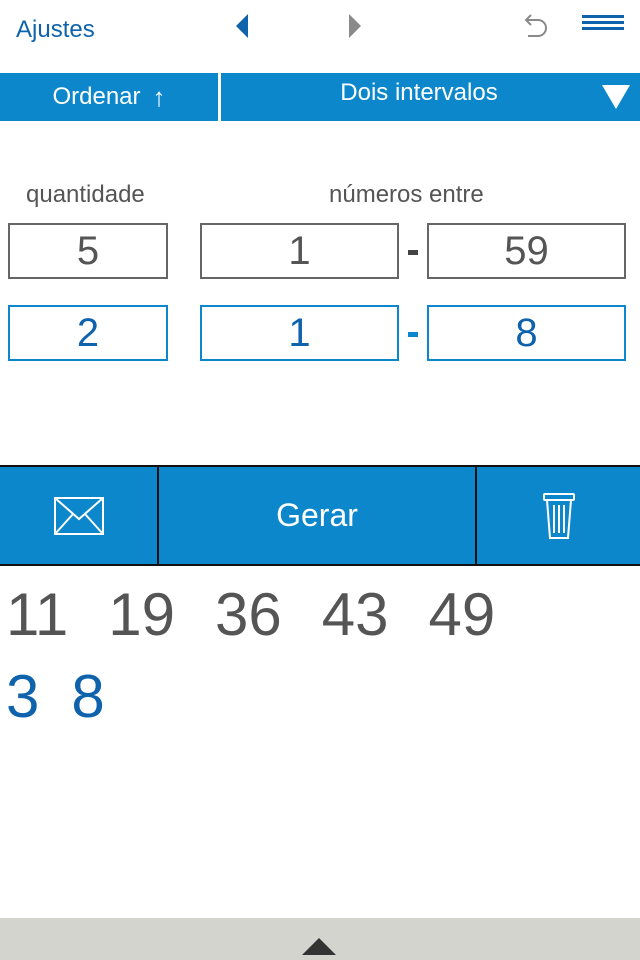 The width and height of the screenshot is (640, 960). I want to click on result-number: 49, so click(462, 614).